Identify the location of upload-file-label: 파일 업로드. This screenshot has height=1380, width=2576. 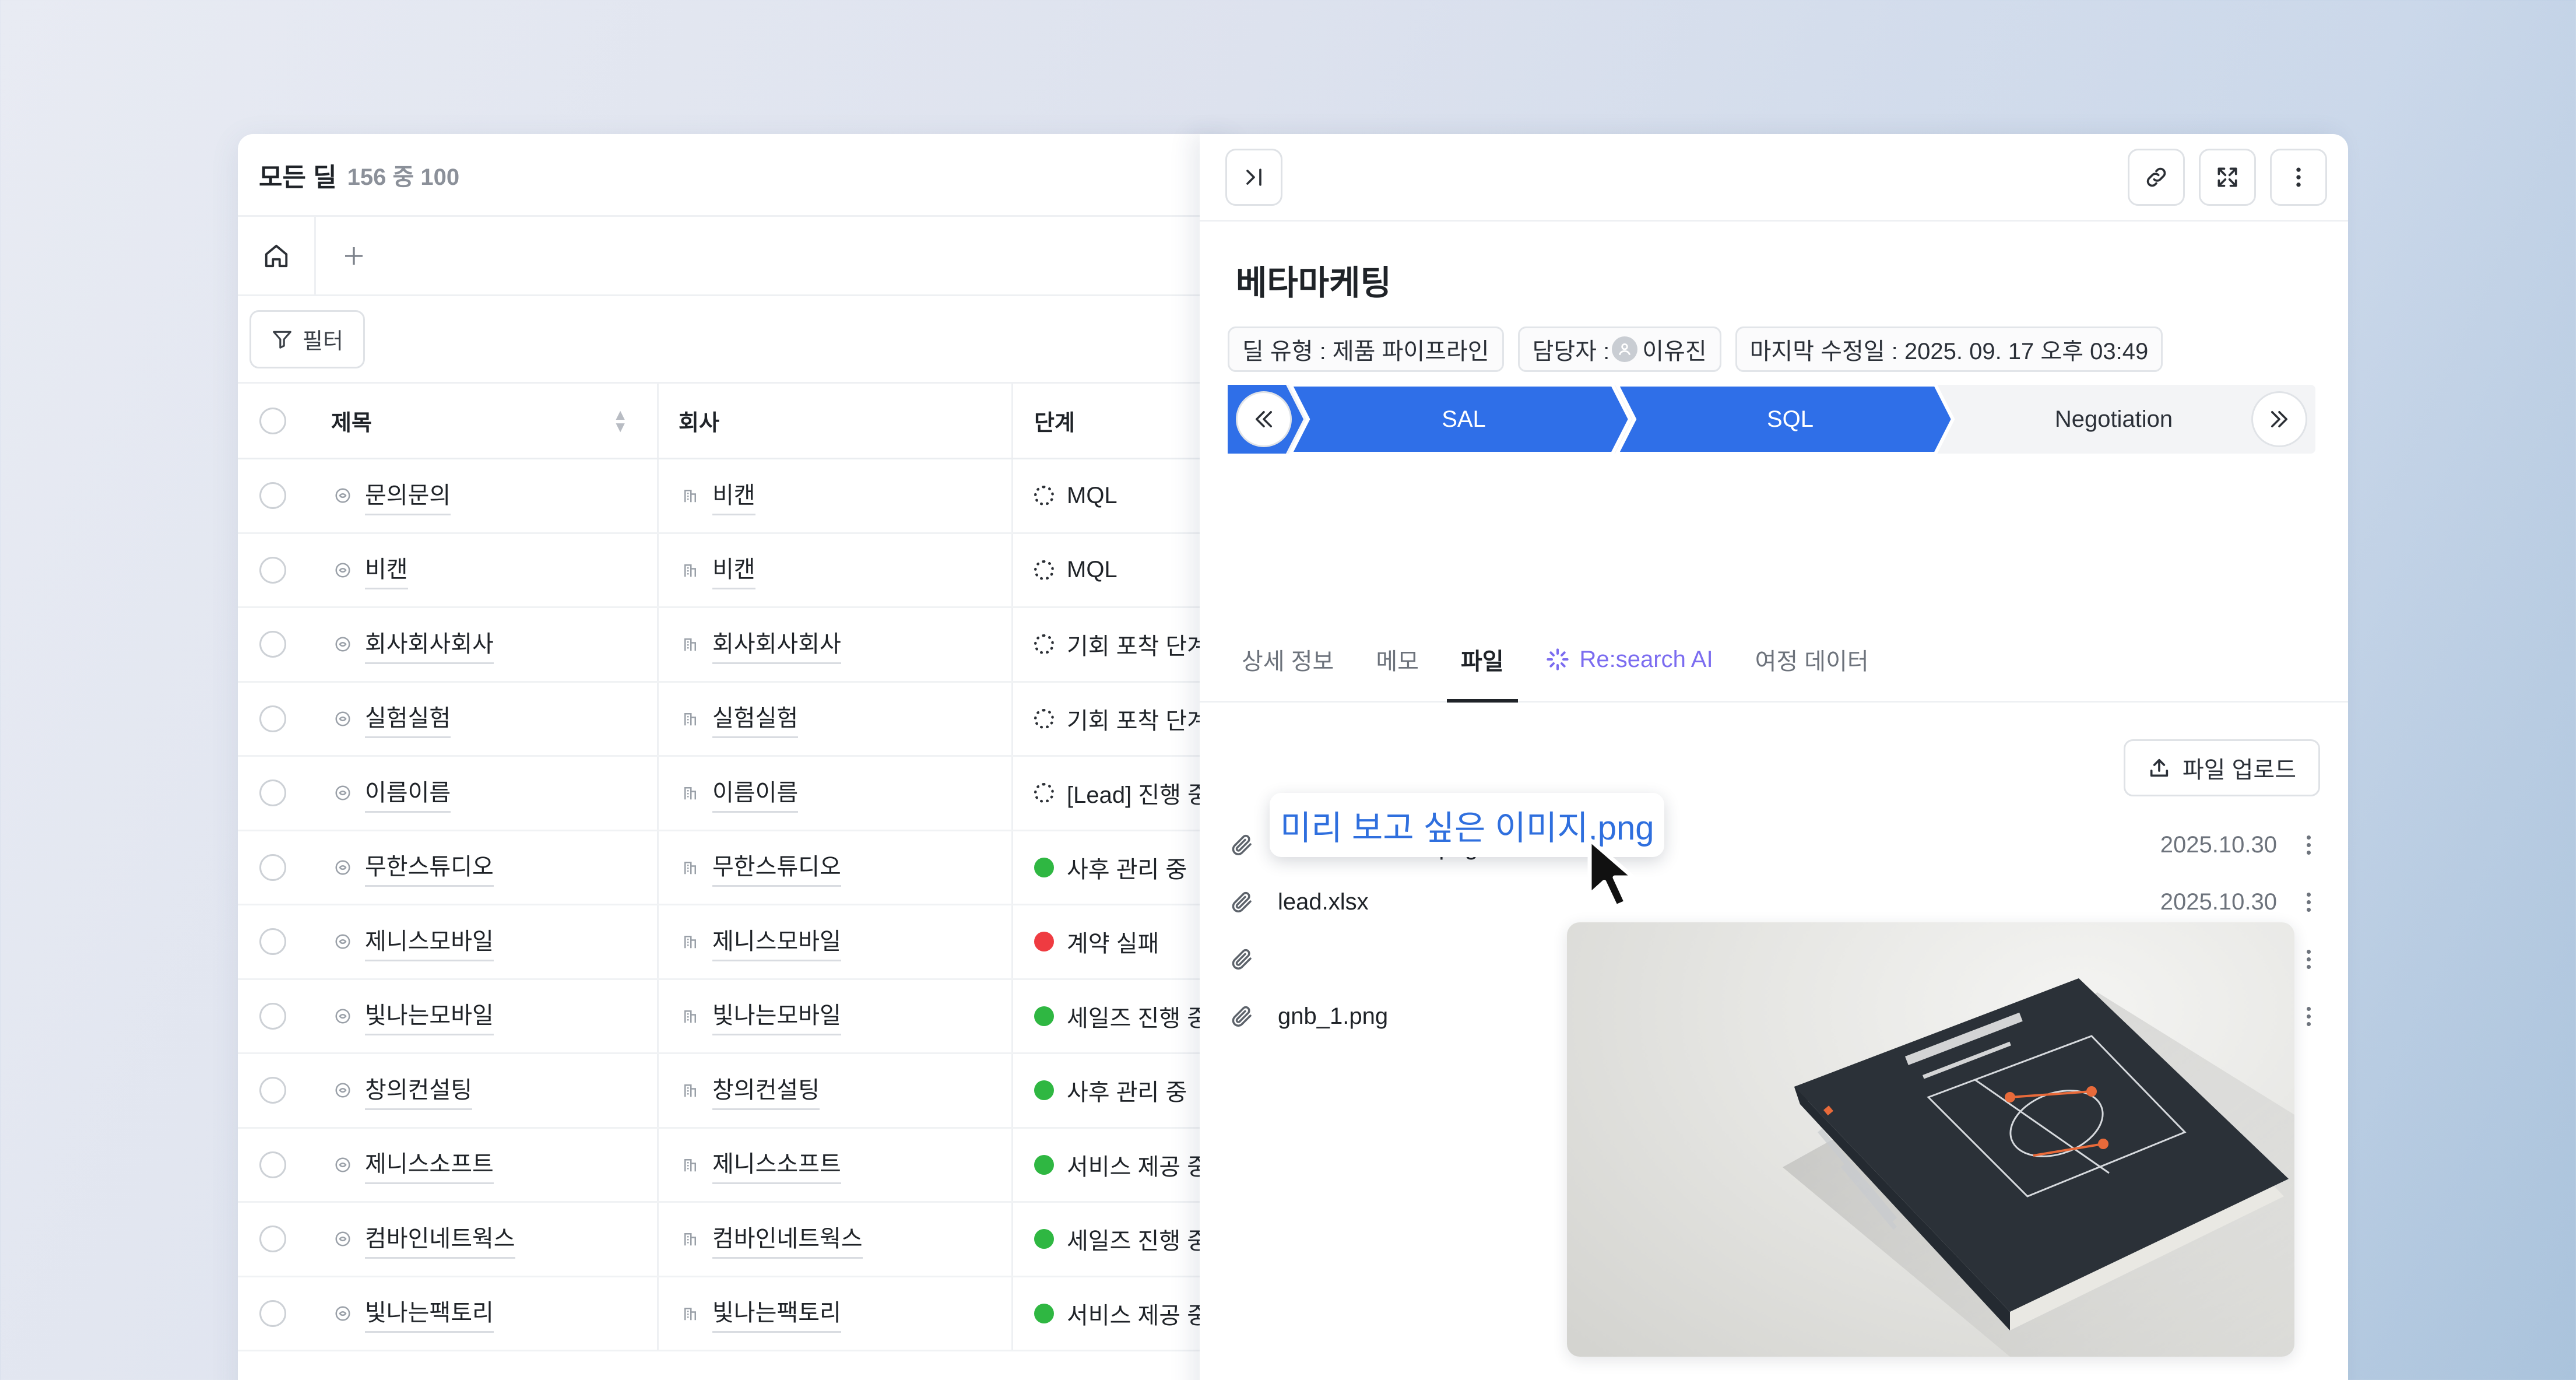
(2239, 770).